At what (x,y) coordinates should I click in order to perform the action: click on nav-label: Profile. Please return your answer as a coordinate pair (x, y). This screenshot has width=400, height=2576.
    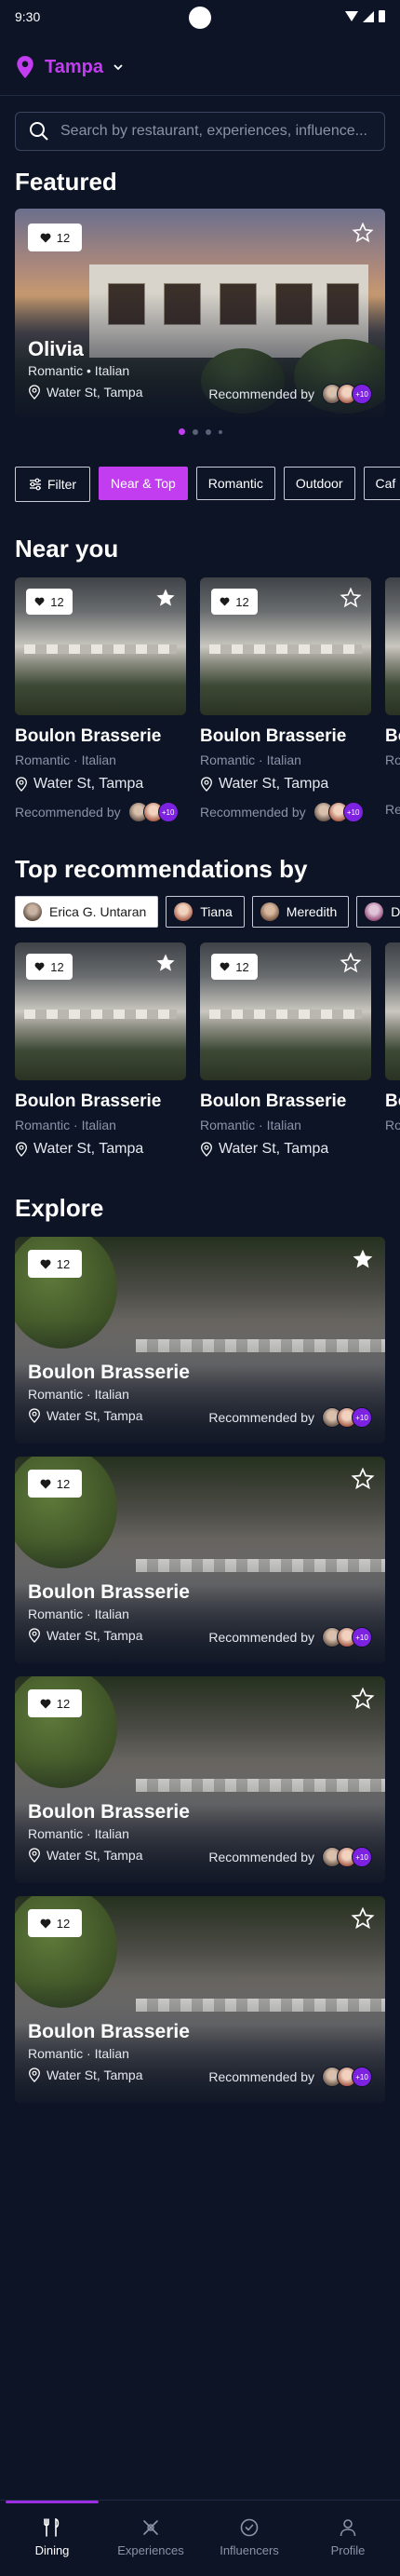
    Looking at the image, I should click on (348, 2550).